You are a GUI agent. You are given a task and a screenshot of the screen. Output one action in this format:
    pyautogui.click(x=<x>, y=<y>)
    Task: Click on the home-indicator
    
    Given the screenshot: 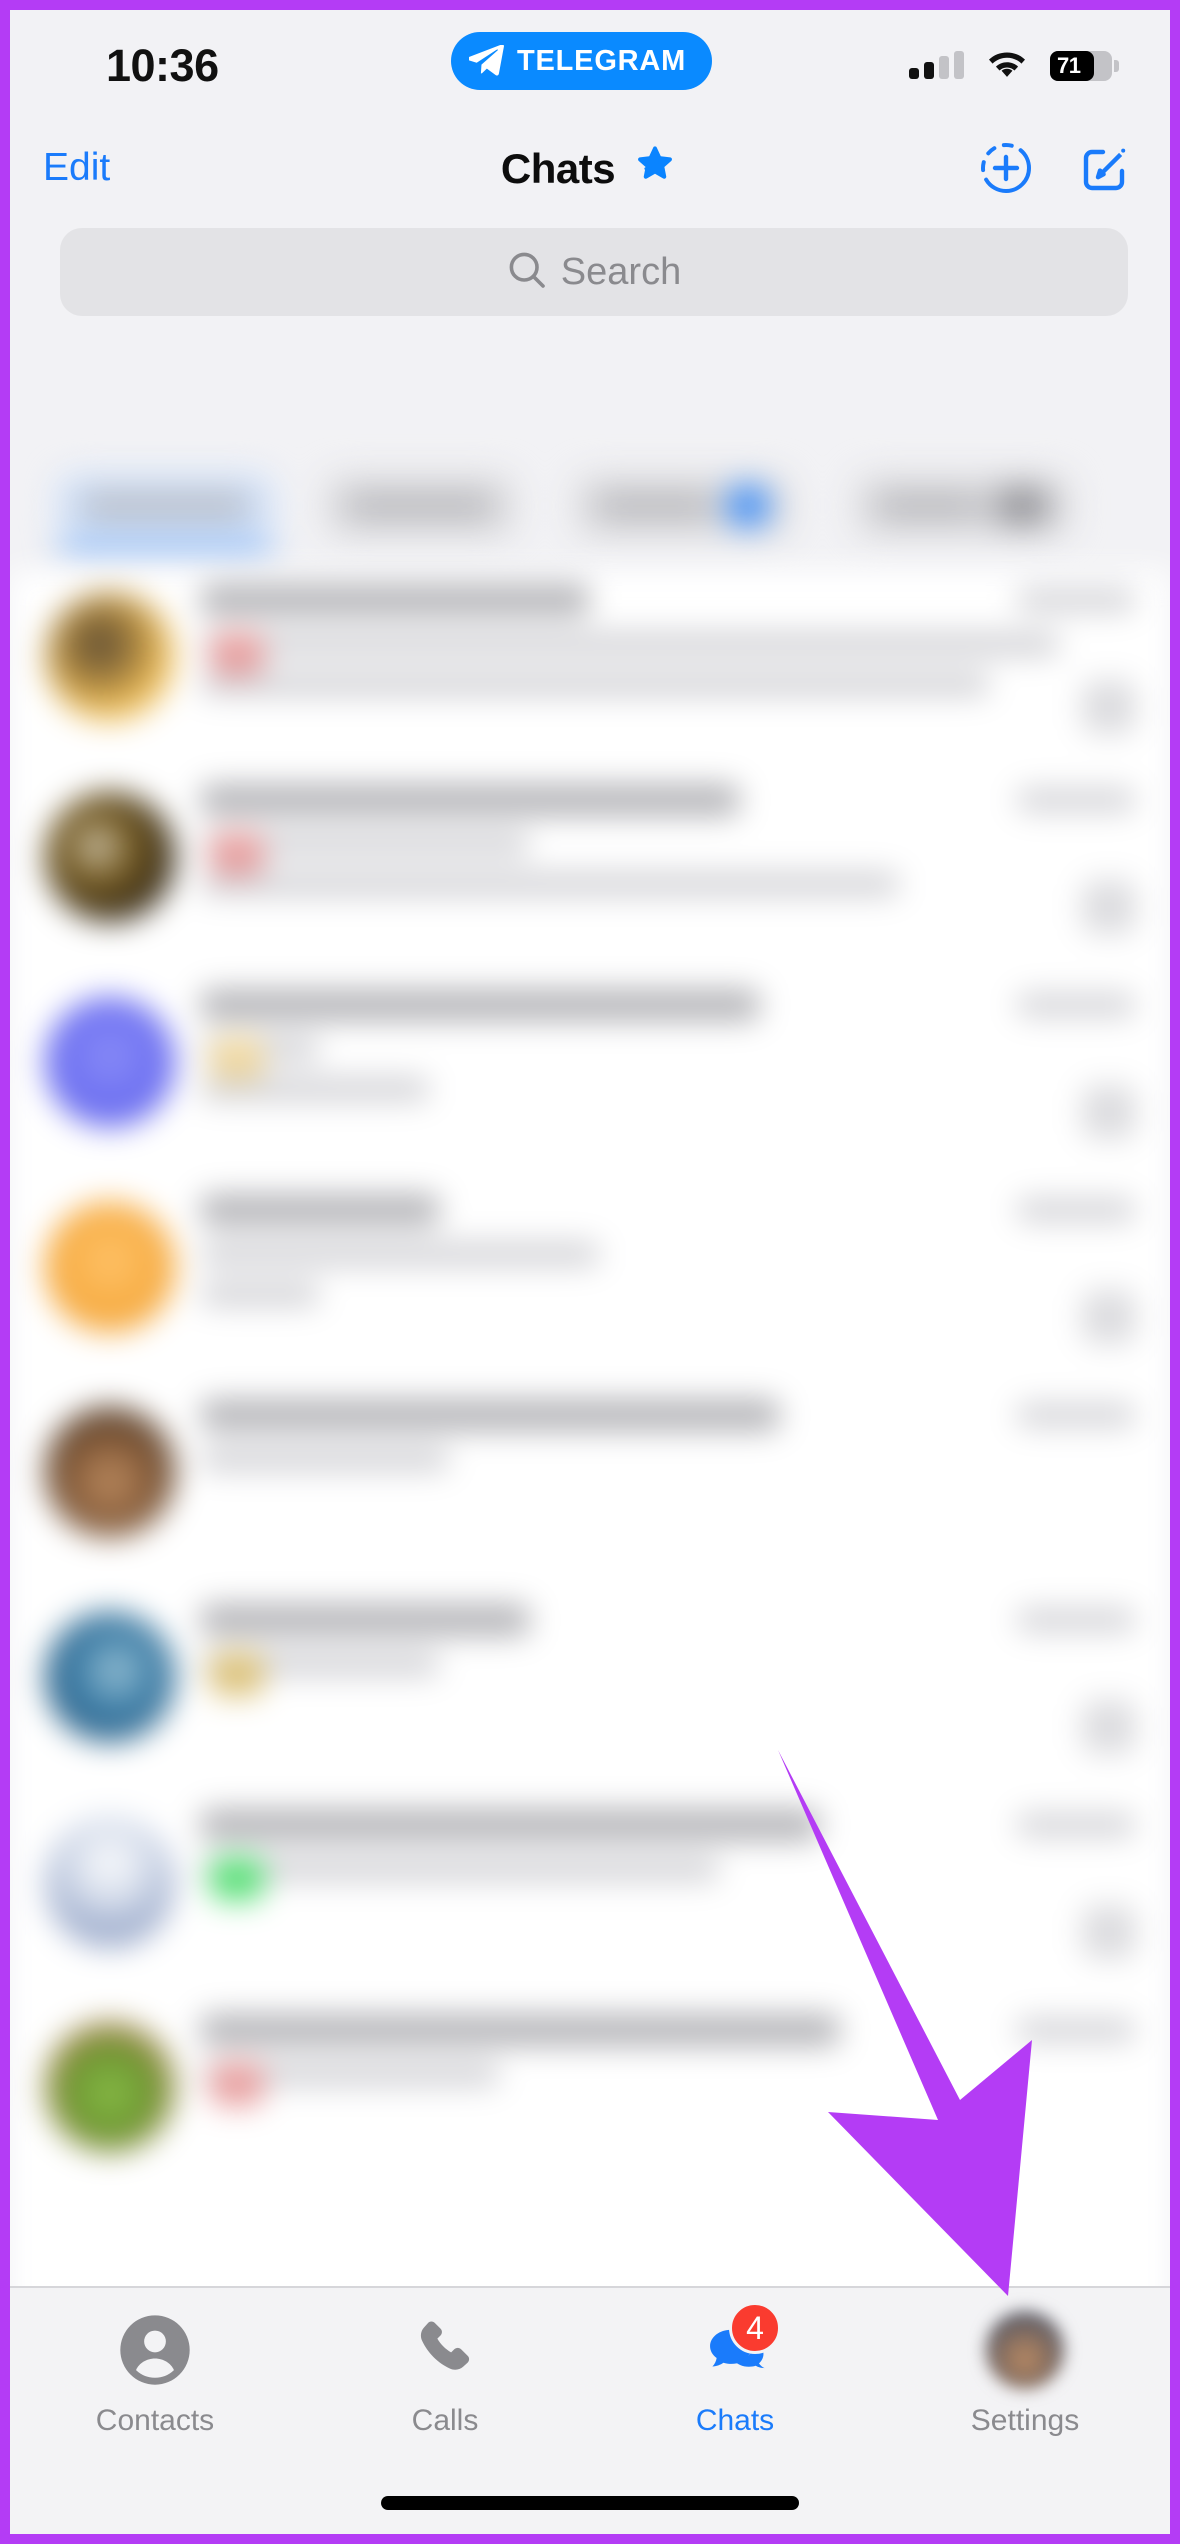 What is the action you would take?
    pyautogui.click(x=590, y=2503)
    